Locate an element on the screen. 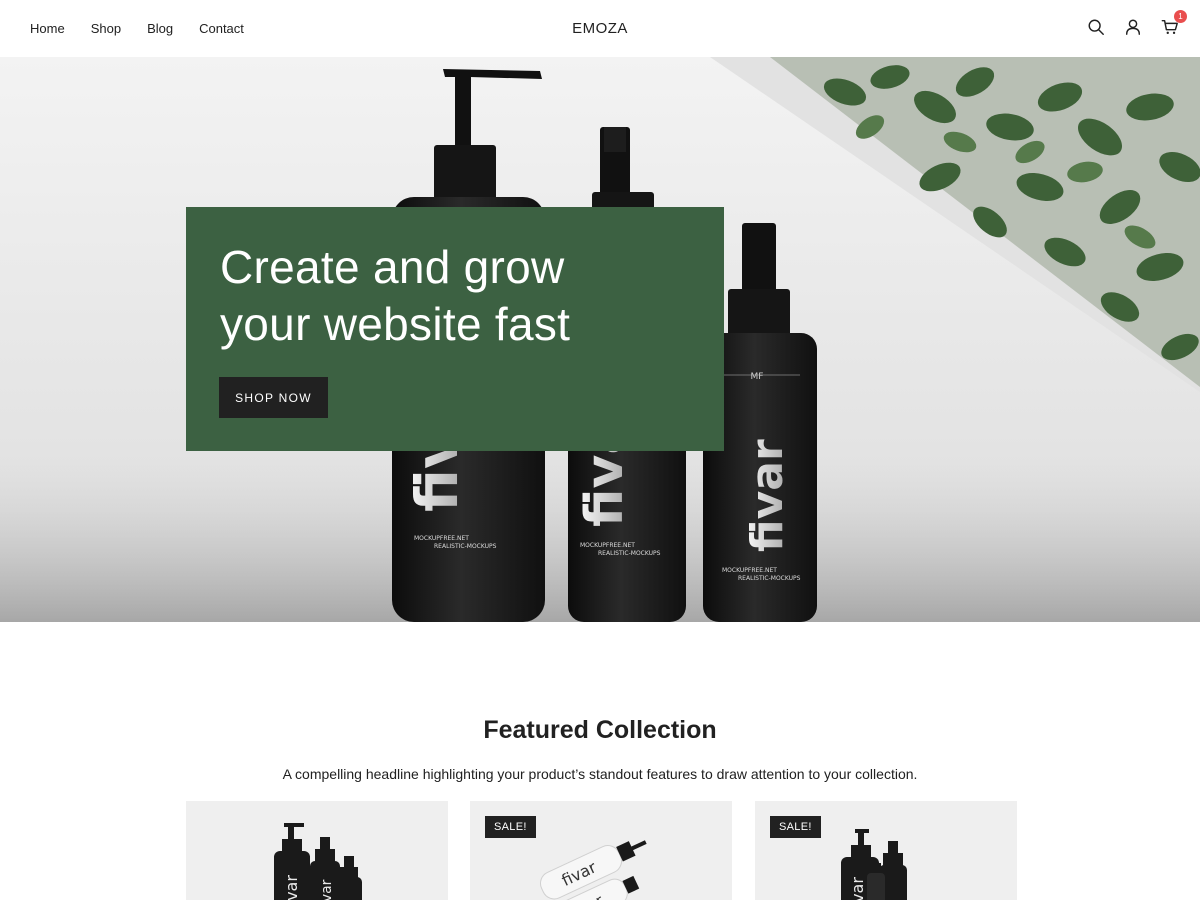  nav-home: Home is located at coordinates (47, 28).